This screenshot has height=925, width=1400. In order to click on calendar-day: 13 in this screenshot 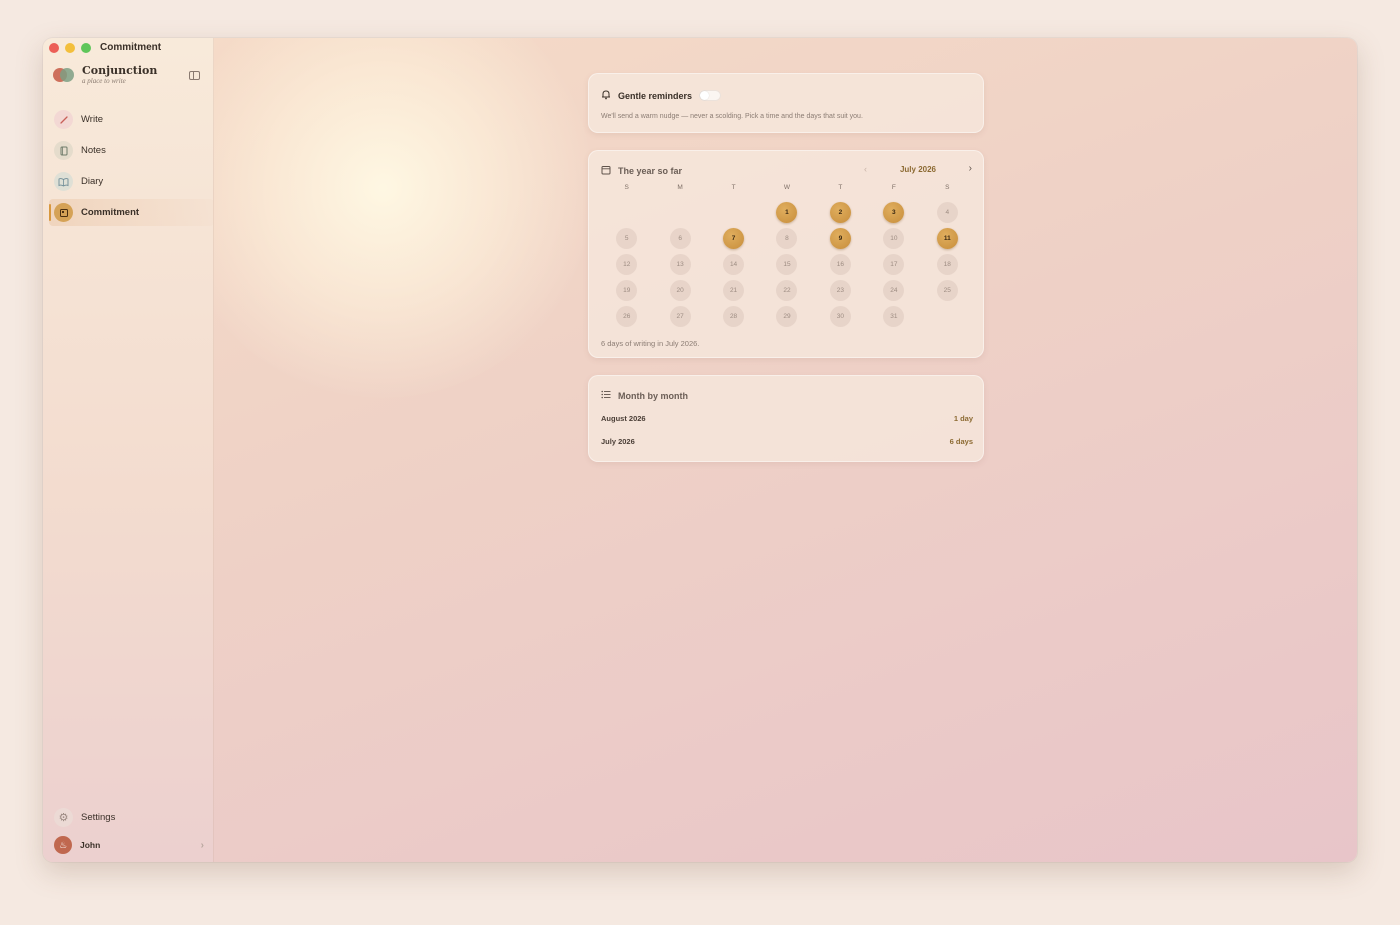, I will do `click(680, 264)`.